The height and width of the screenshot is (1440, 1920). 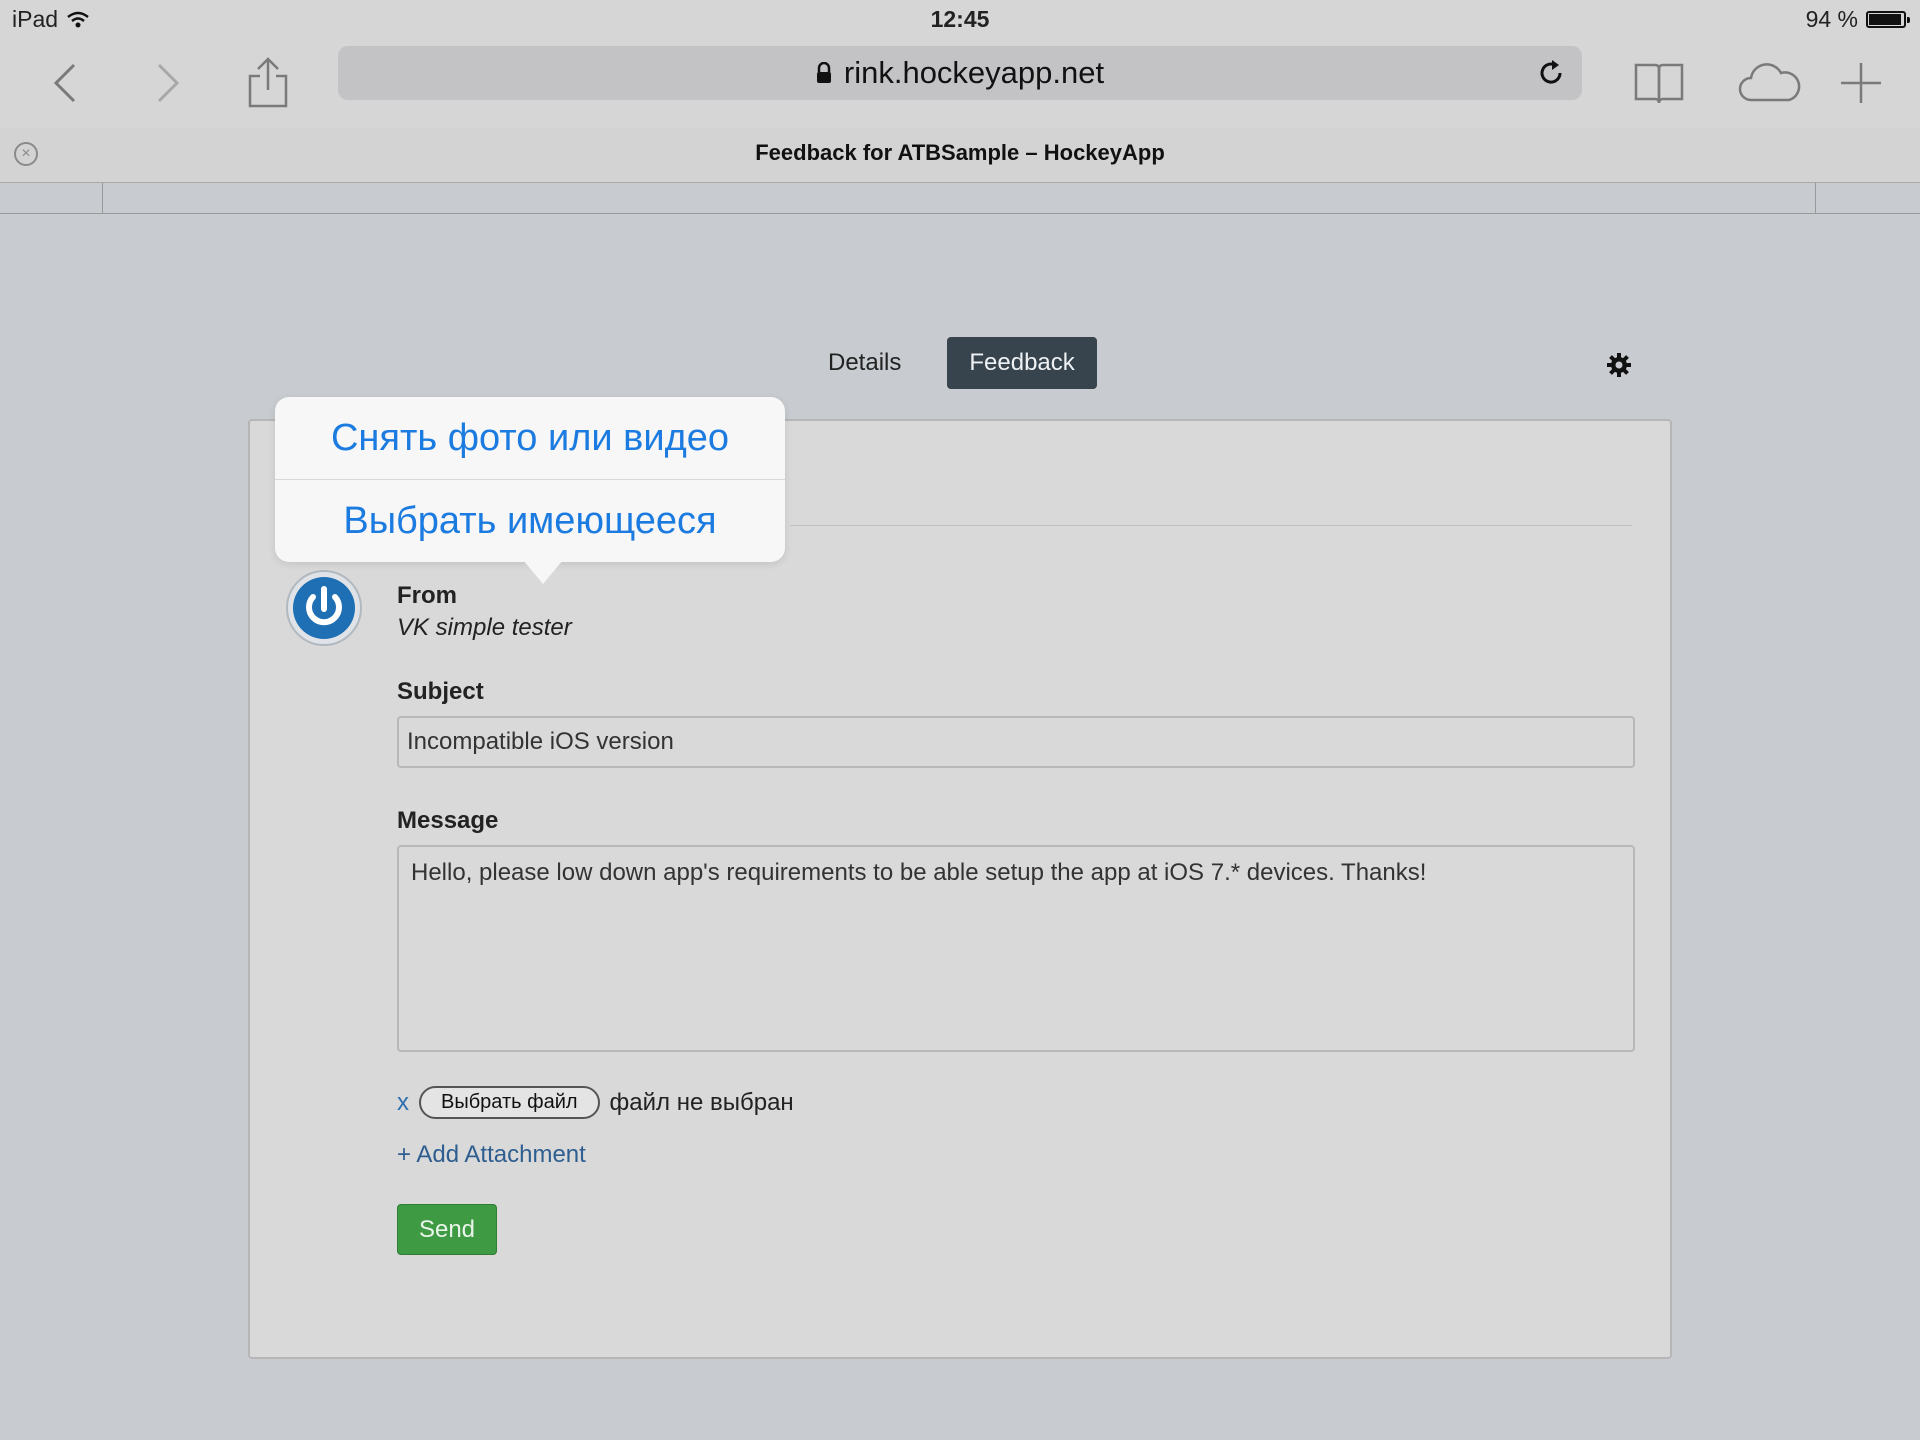 I want to click on choose-existing-option: Выбрать имеющееся, so click(x=530, y=521).